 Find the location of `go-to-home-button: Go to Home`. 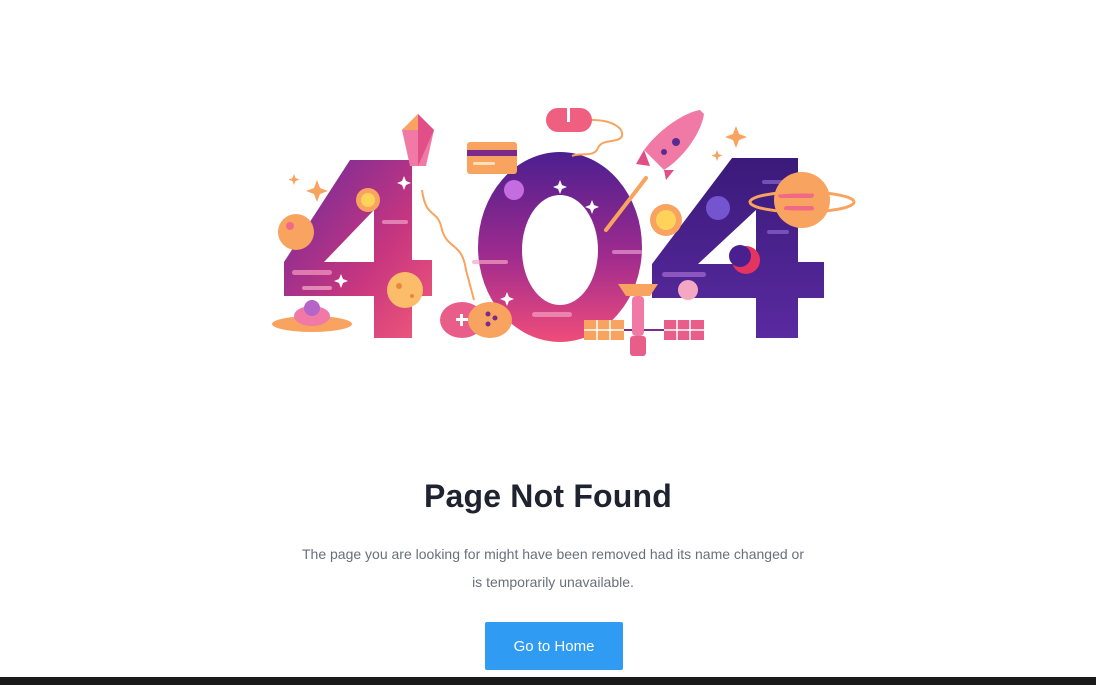

go-to-home-button: Go to Home is located at coordinates (554, 646).